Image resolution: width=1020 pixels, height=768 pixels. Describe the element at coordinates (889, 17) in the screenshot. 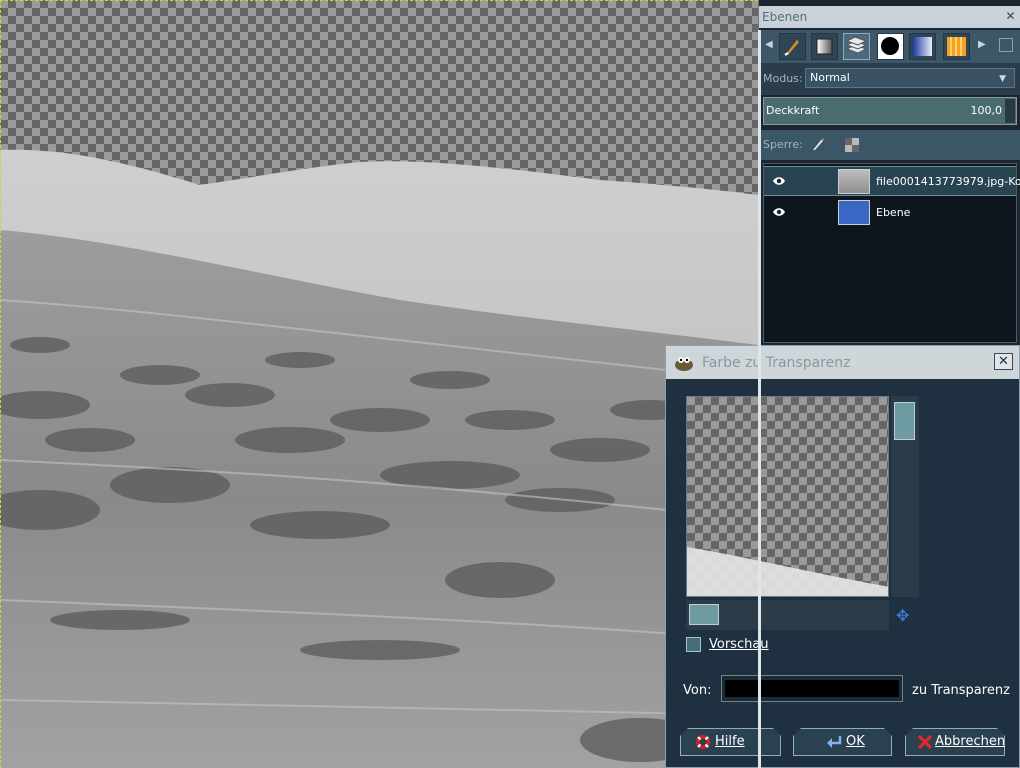

I see `dock-title-bar: Ebenen ✕` at that location.